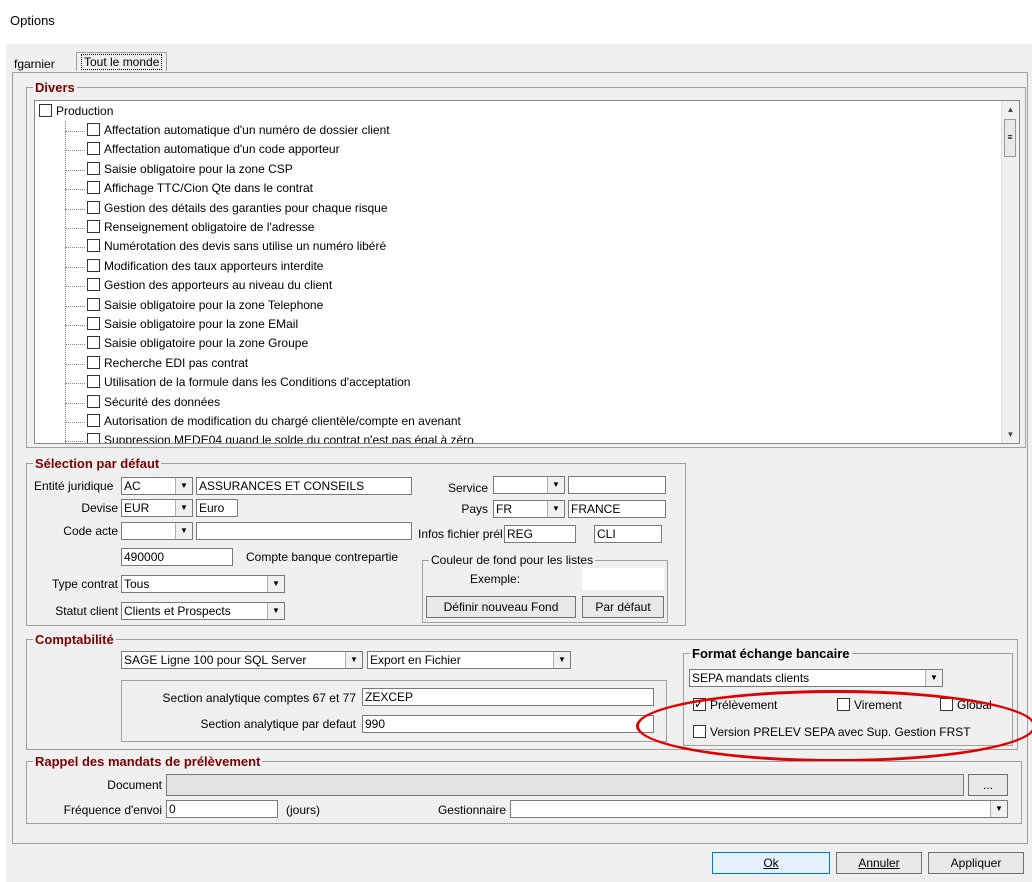  Describe the element at coordinates (198, 168) in the screenshot. I see `tree-item-label: Saisie obligatoire pour la zone CSP` at that location.